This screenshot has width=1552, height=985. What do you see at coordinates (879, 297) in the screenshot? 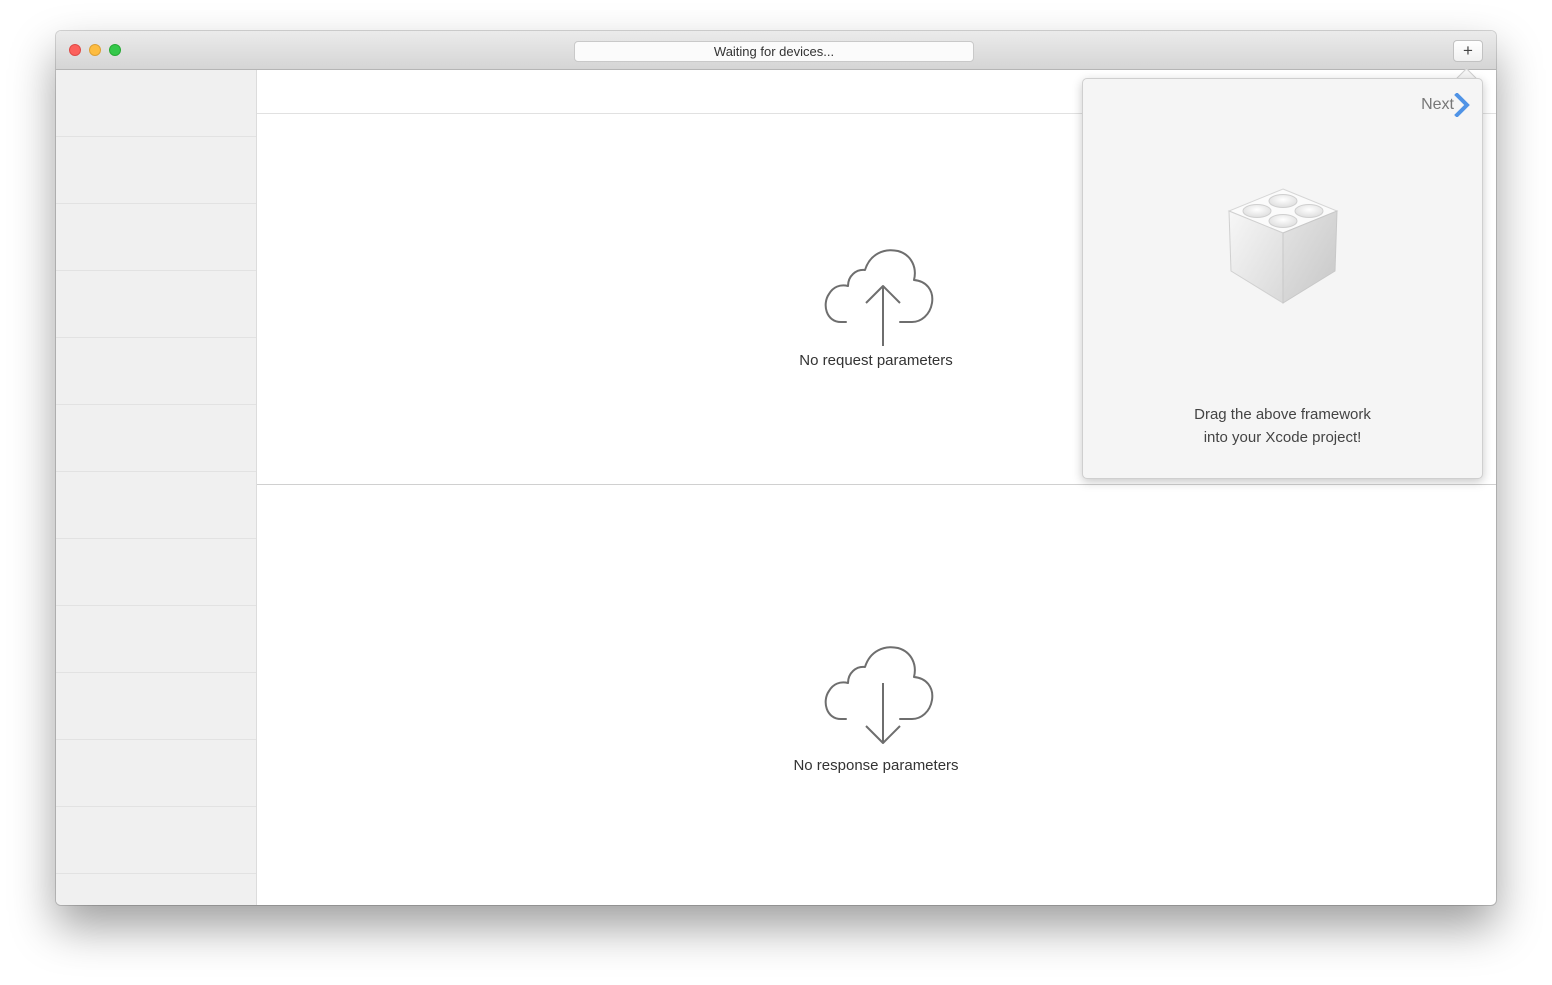
I see `cloud-upload-icon` at bounding box center [879, 297].